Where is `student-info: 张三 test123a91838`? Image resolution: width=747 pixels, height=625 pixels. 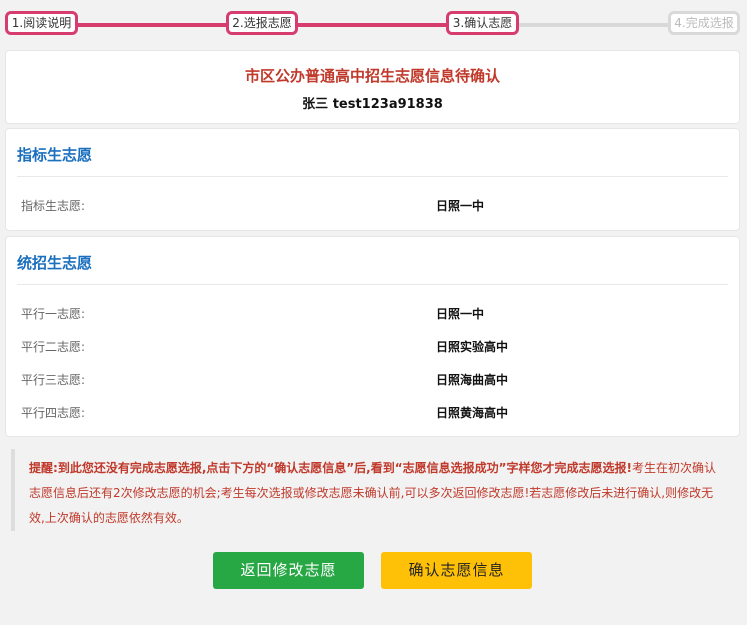
student-info: 张三 test123a91838 is located at coordinates (372, 104).